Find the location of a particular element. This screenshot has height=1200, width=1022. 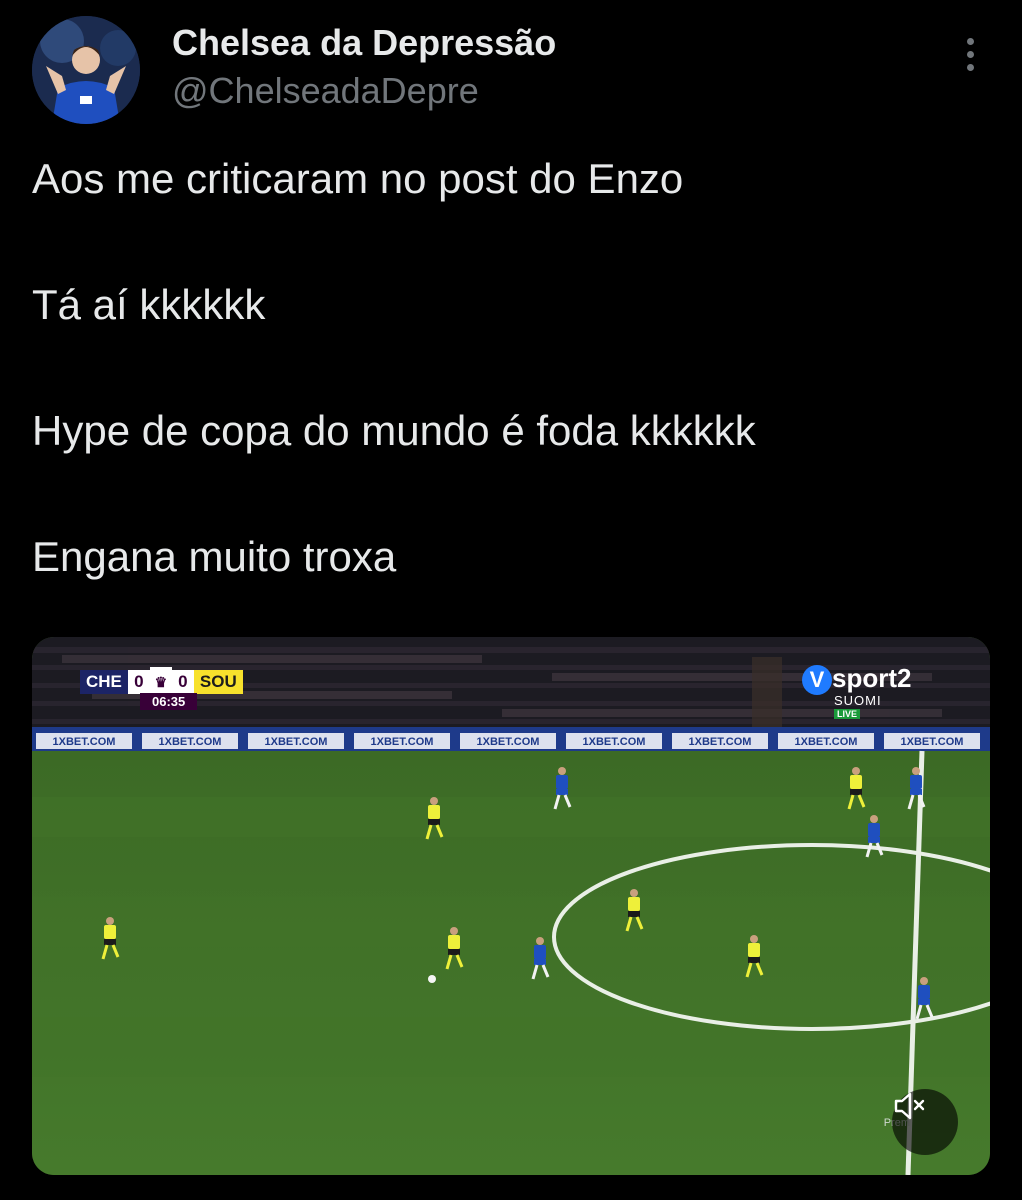

broadcaster-logo: V sport2 SUOMI LIVE is located at coordinates (872, 693).